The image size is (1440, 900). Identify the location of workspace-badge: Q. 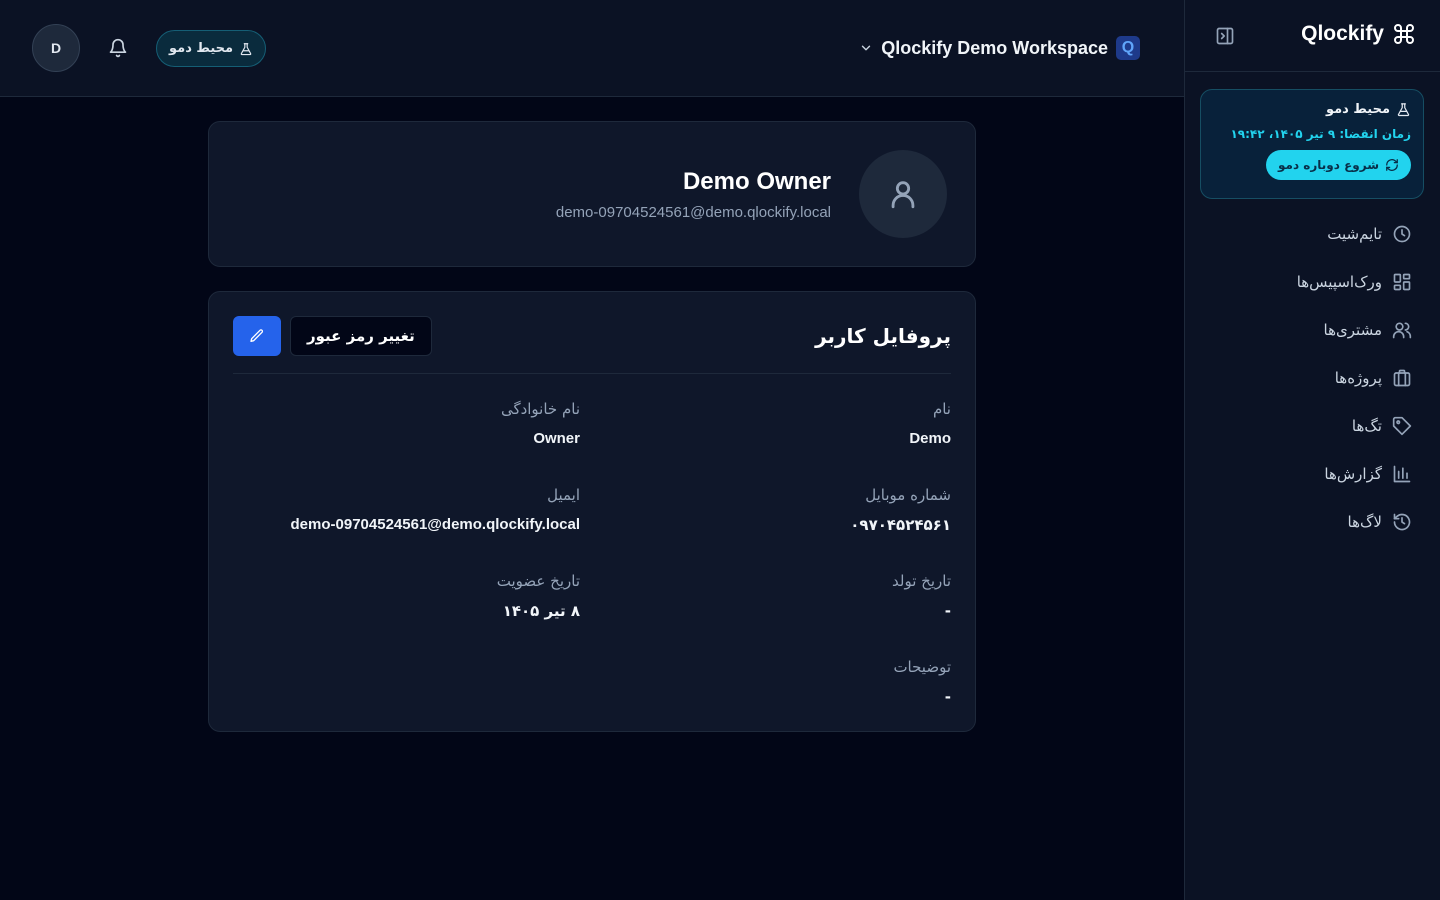
(1128, 48).